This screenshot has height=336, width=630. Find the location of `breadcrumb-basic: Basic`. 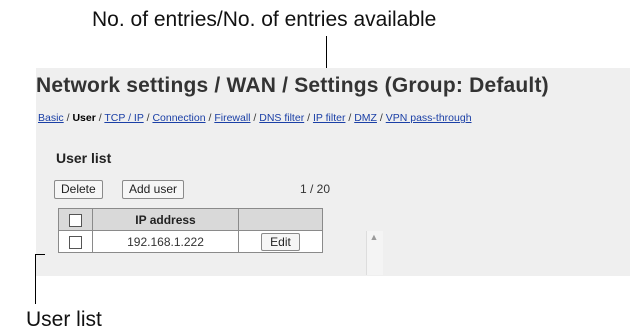

breadcrumb-basic: Basic is located at coordinates (51, 118).